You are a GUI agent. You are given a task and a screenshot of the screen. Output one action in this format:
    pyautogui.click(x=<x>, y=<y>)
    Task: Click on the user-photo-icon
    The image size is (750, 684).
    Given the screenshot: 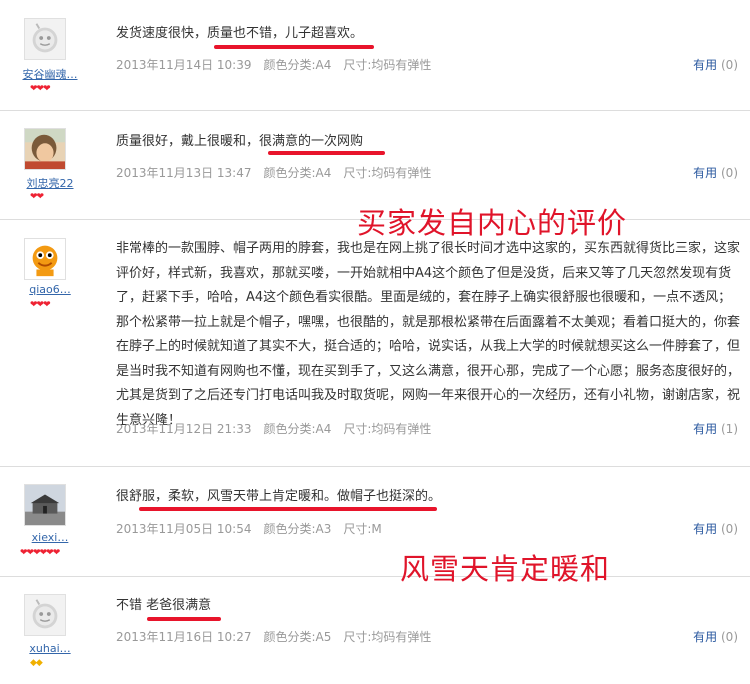 What is the action you would take?
    pyautogui.click(x=45, y=149)
    